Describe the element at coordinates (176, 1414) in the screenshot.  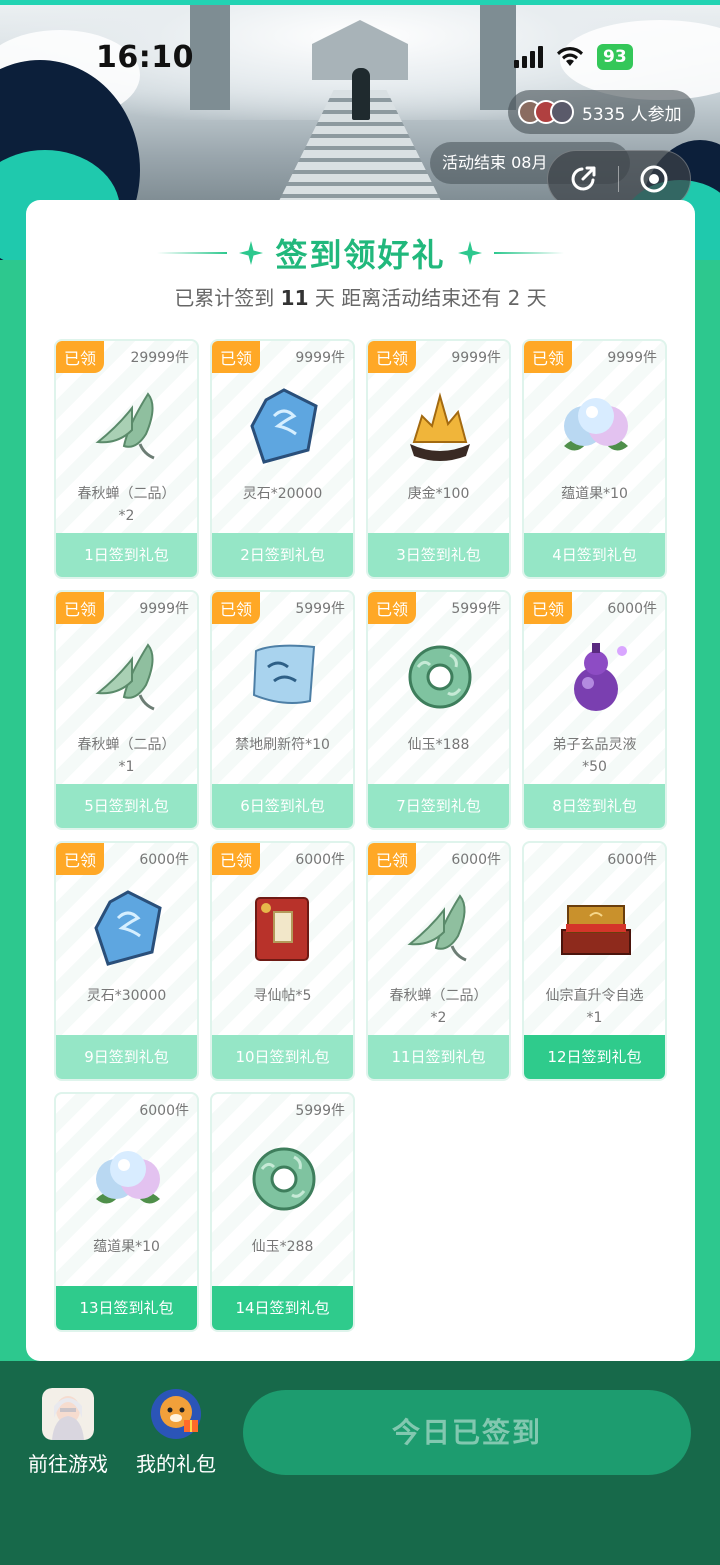
I see `gift-mascot-icon` at that location.